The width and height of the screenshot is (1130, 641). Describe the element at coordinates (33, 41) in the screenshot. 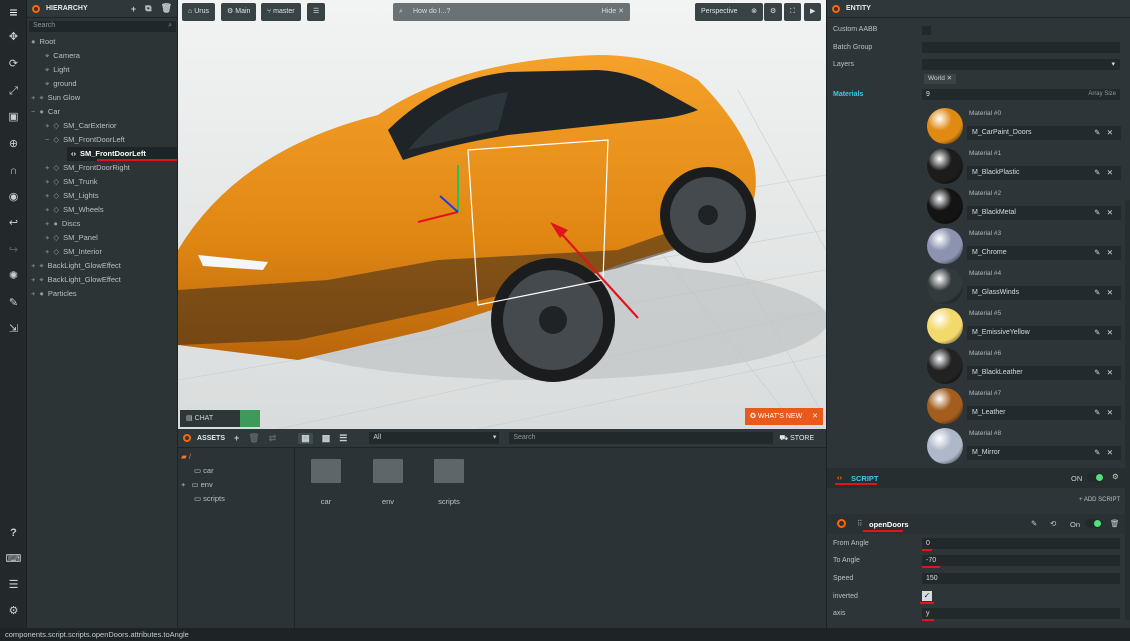

I see `expand-toggle-icon: ●` at that location.